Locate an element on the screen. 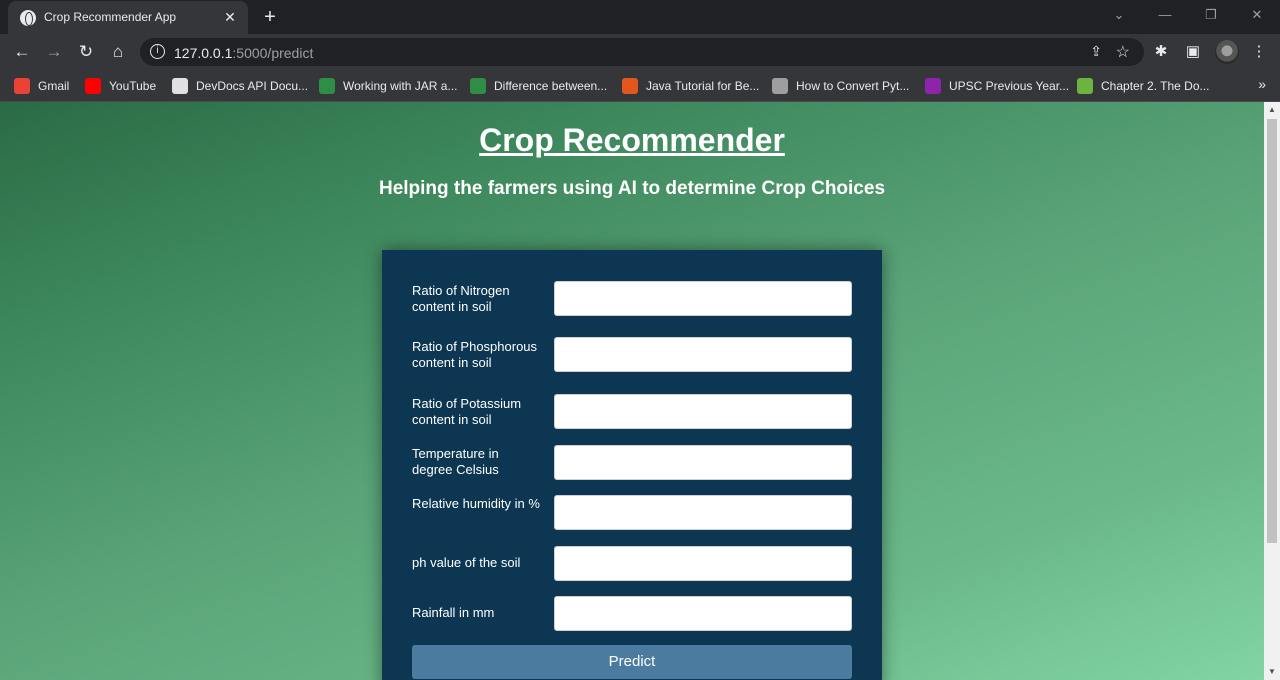 The height and width of the screenshot is (680, 1280). url-path: :5000/predict is located at coordinates (273, 53).